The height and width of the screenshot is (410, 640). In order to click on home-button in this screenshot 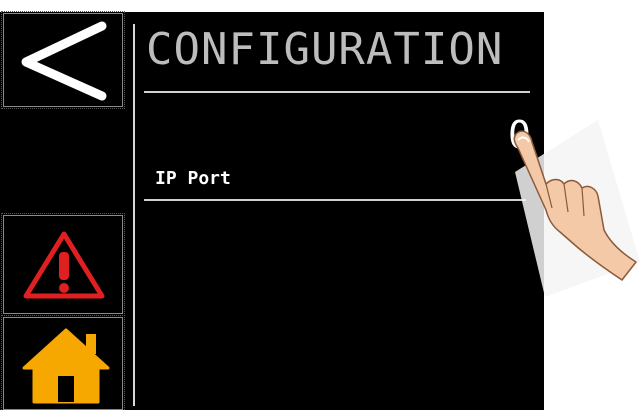, I will do `click(63, 362)`.